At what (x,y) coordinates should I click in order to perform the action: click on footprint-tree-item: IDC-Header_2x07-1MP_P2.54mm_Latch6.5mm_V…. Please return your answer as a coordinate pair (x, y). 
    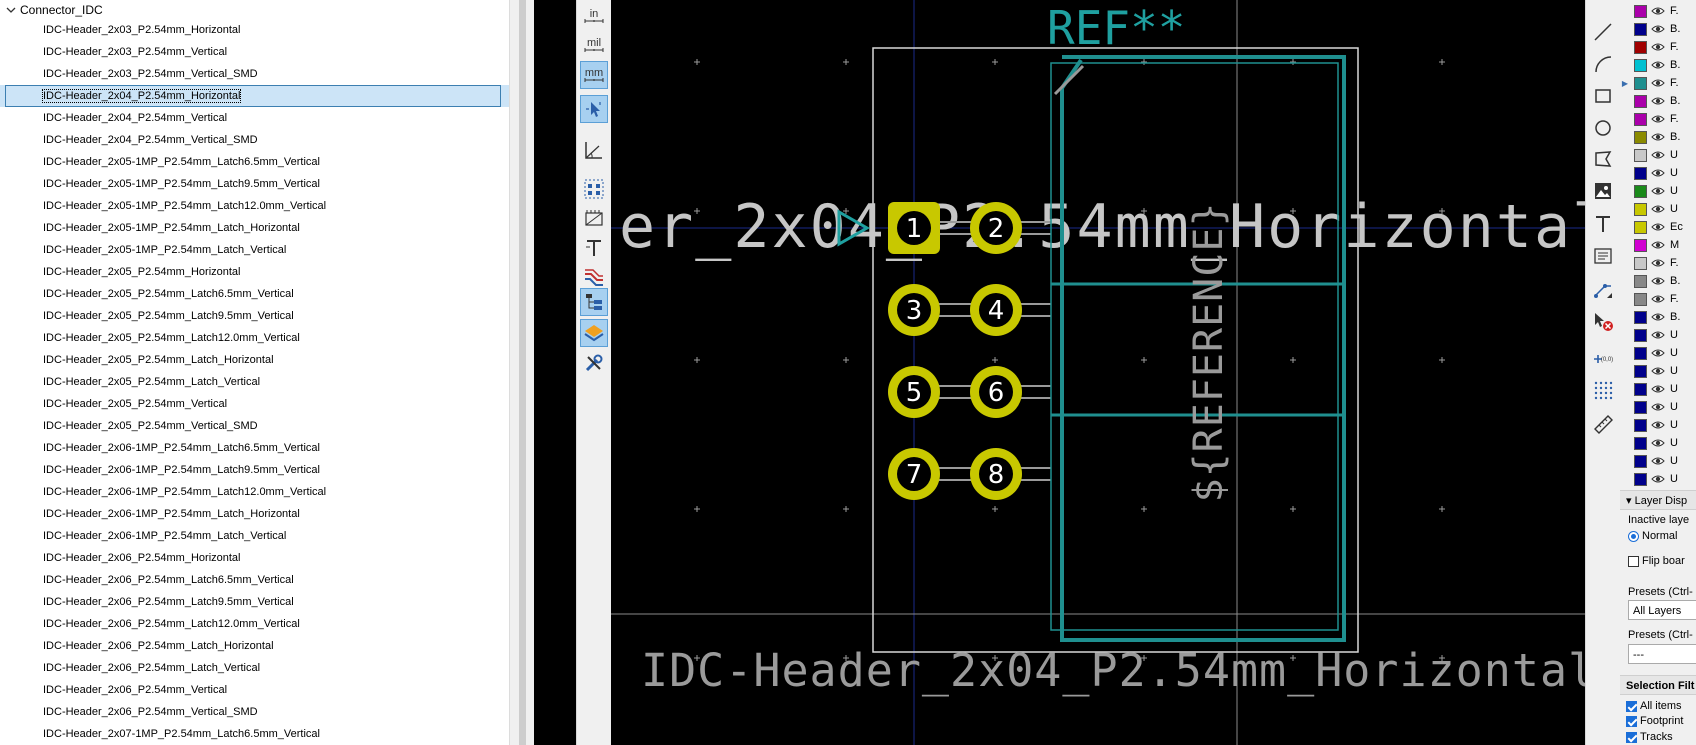
    Looking at the image, I should click on (254, 734).